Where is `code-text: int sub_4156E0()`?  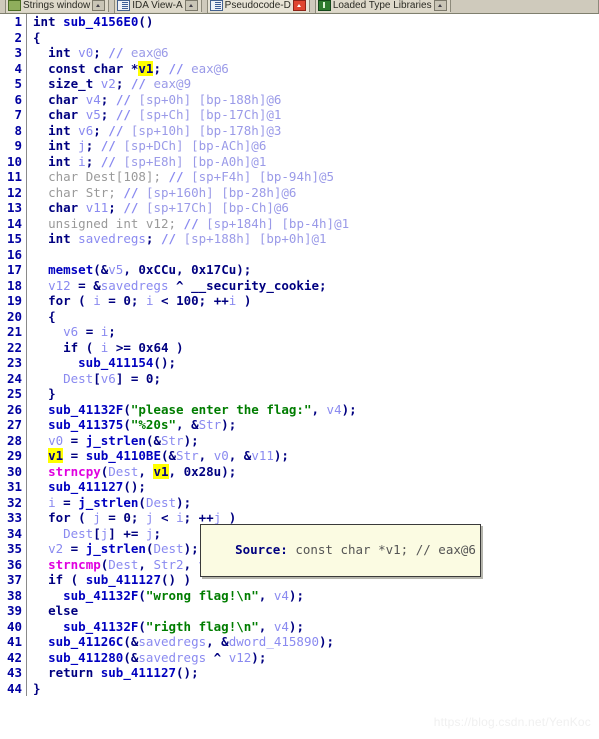
code-text: int sub_4156E0() is located at coordinates (93, 21).